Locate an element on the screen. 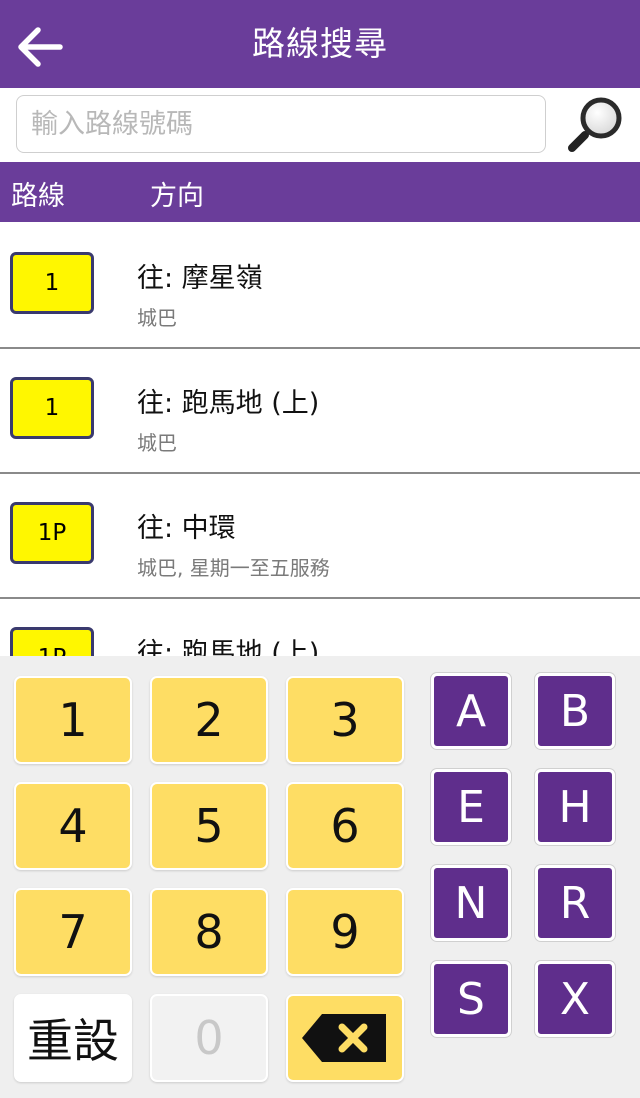 This screenshot has height=1098, width=640. key-6: 6 is located at coordinates (345, 826).